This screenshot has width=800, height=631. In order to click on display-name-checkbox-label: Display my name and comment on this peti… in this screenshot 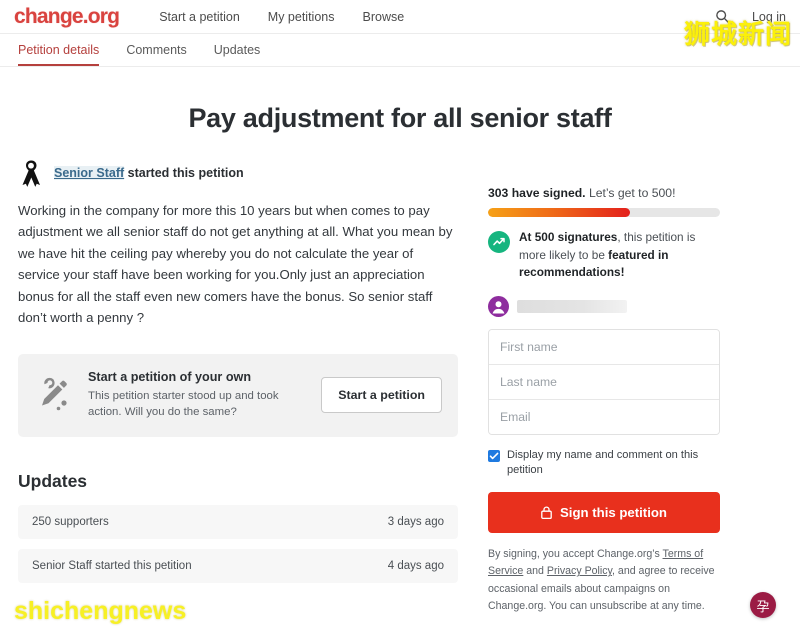, I will do `click(603, 463)`.